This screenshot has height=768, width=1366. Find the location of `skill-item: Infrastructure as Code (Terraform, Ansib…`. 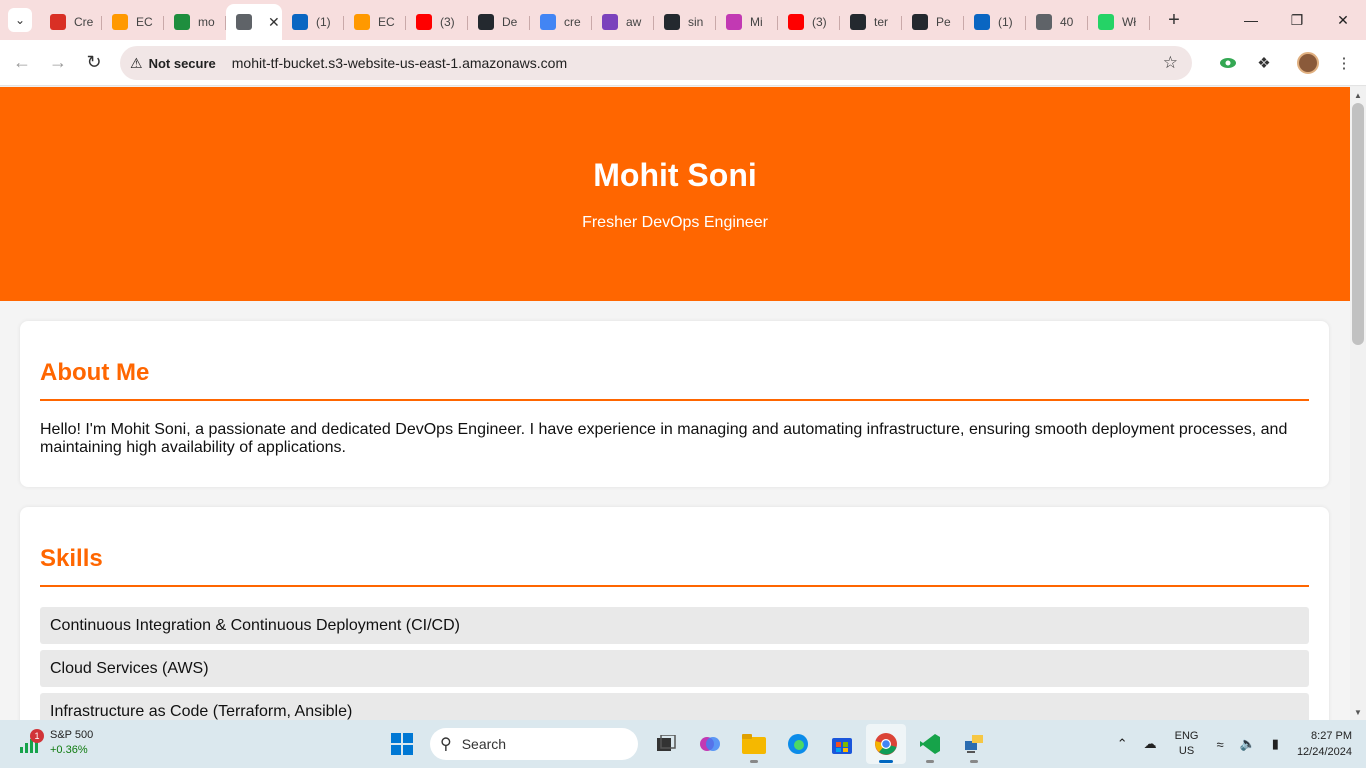

skill-item: Infrastructure as Code (Terraform, Ansib… is located at coordinates (674, 706).